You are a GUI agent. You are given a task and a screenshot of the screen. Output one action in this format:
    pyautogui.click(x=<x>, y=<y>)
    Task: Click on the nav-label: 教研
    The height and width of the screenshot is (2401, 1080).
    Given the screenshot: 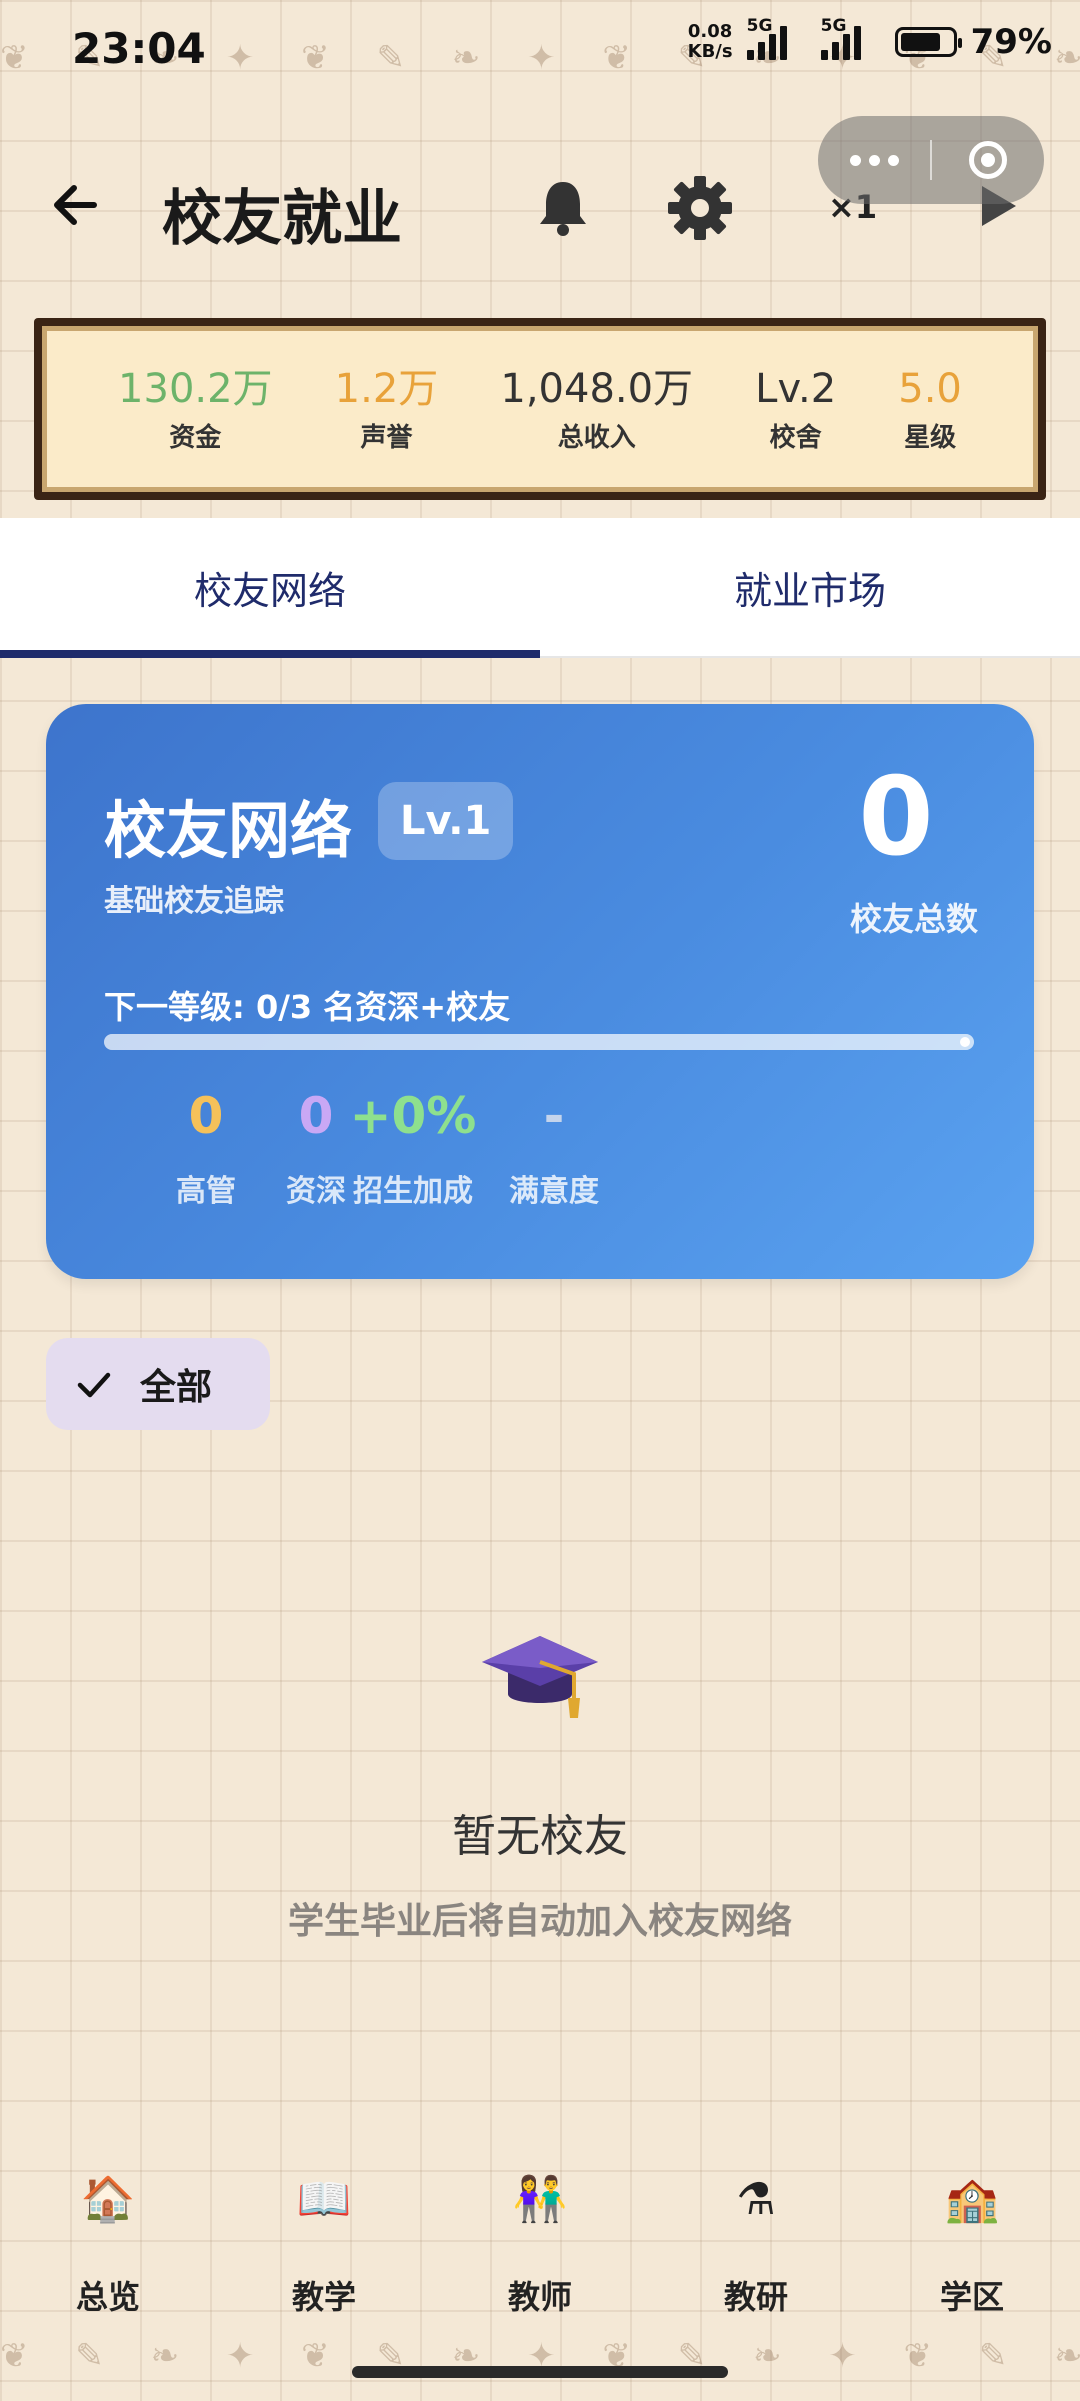 What is the action you would take?
    pyautogui.click(x=755, y=2297)
    